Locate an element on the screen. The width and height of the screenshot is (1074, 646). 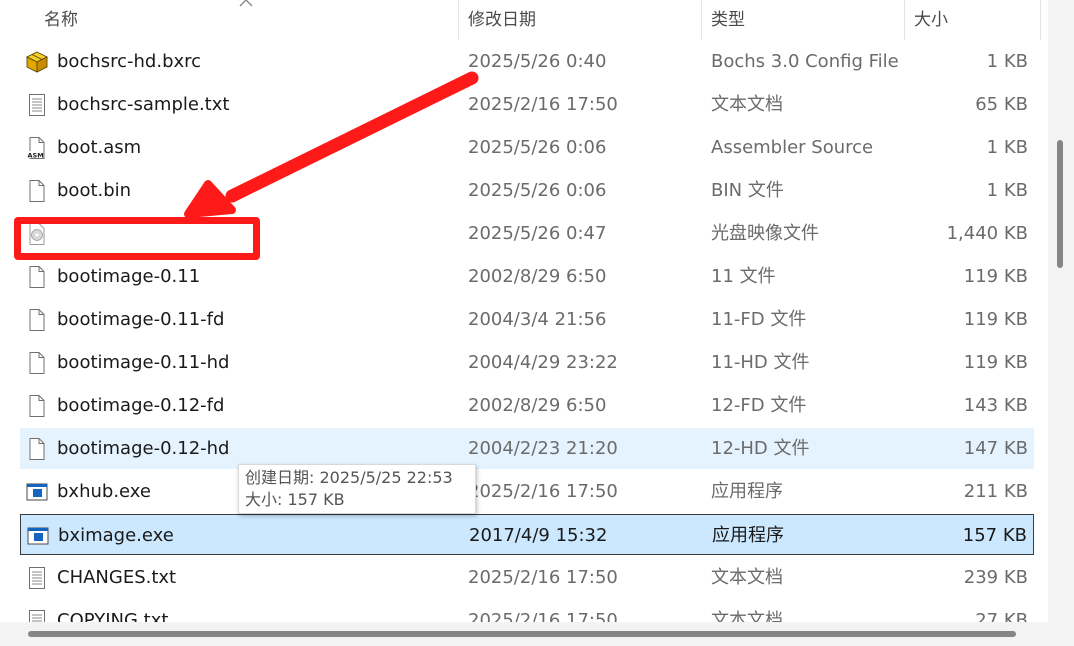
sort-ascending-icon is located at coordinates (246, 3).